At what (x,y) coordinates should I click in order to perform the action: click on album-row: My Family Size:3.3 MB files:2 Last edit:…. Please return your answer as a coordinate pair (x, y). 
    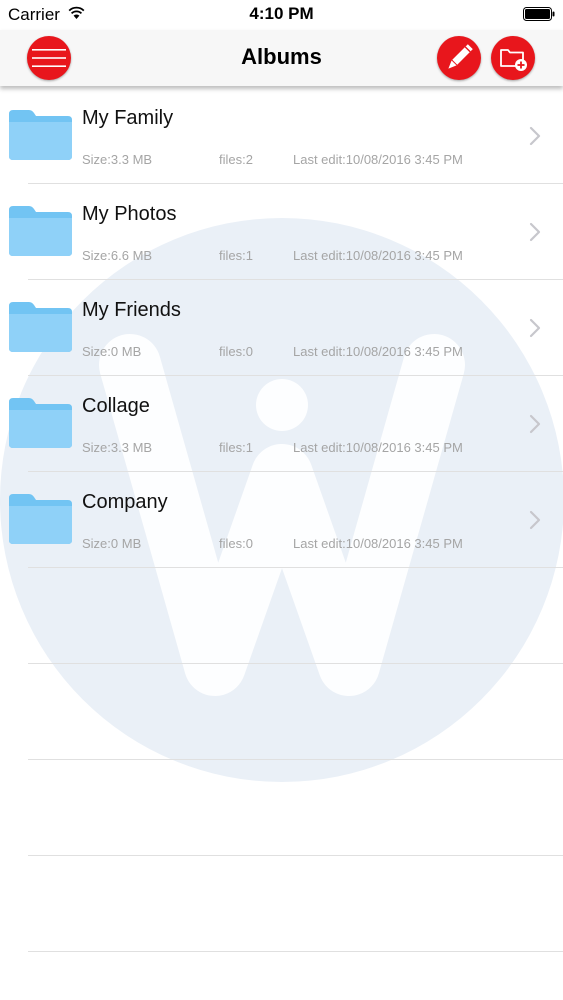
    Looking at the image, I should click on (286, 136).